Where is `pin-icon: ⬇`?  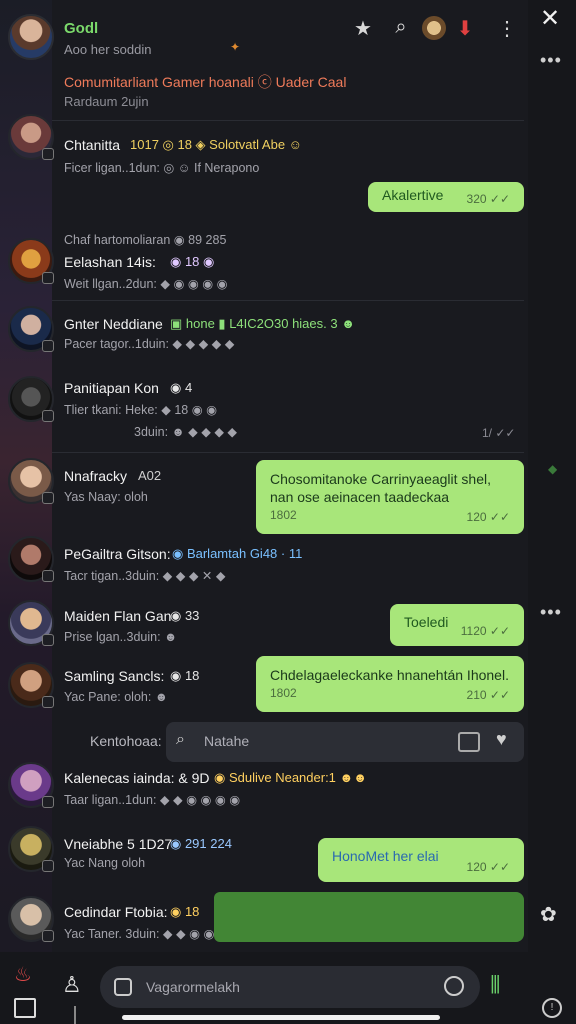
pin-icon: ⬇ is located at coordinates (465, 28).